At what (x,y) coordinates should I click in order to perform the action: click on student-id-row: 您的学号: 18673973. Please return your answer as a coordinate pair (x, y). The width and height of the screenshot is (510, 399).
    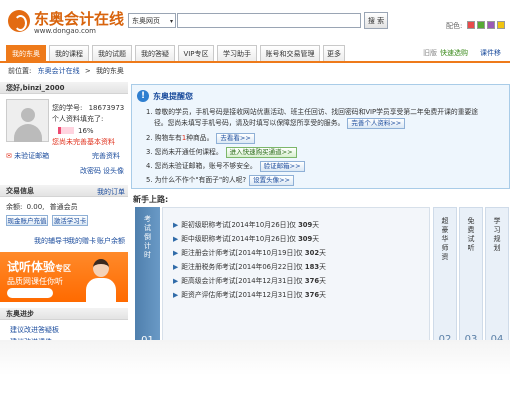
    Looking at the image, I should click on (88, 108).